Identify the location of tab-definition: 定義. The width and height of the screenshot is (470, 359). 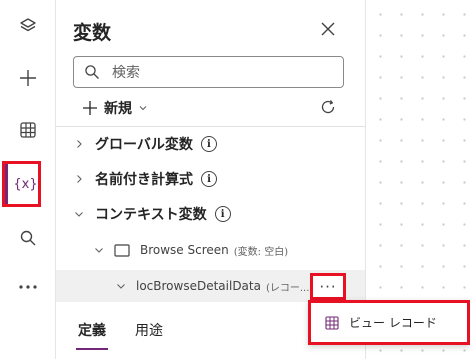
(92, 330).